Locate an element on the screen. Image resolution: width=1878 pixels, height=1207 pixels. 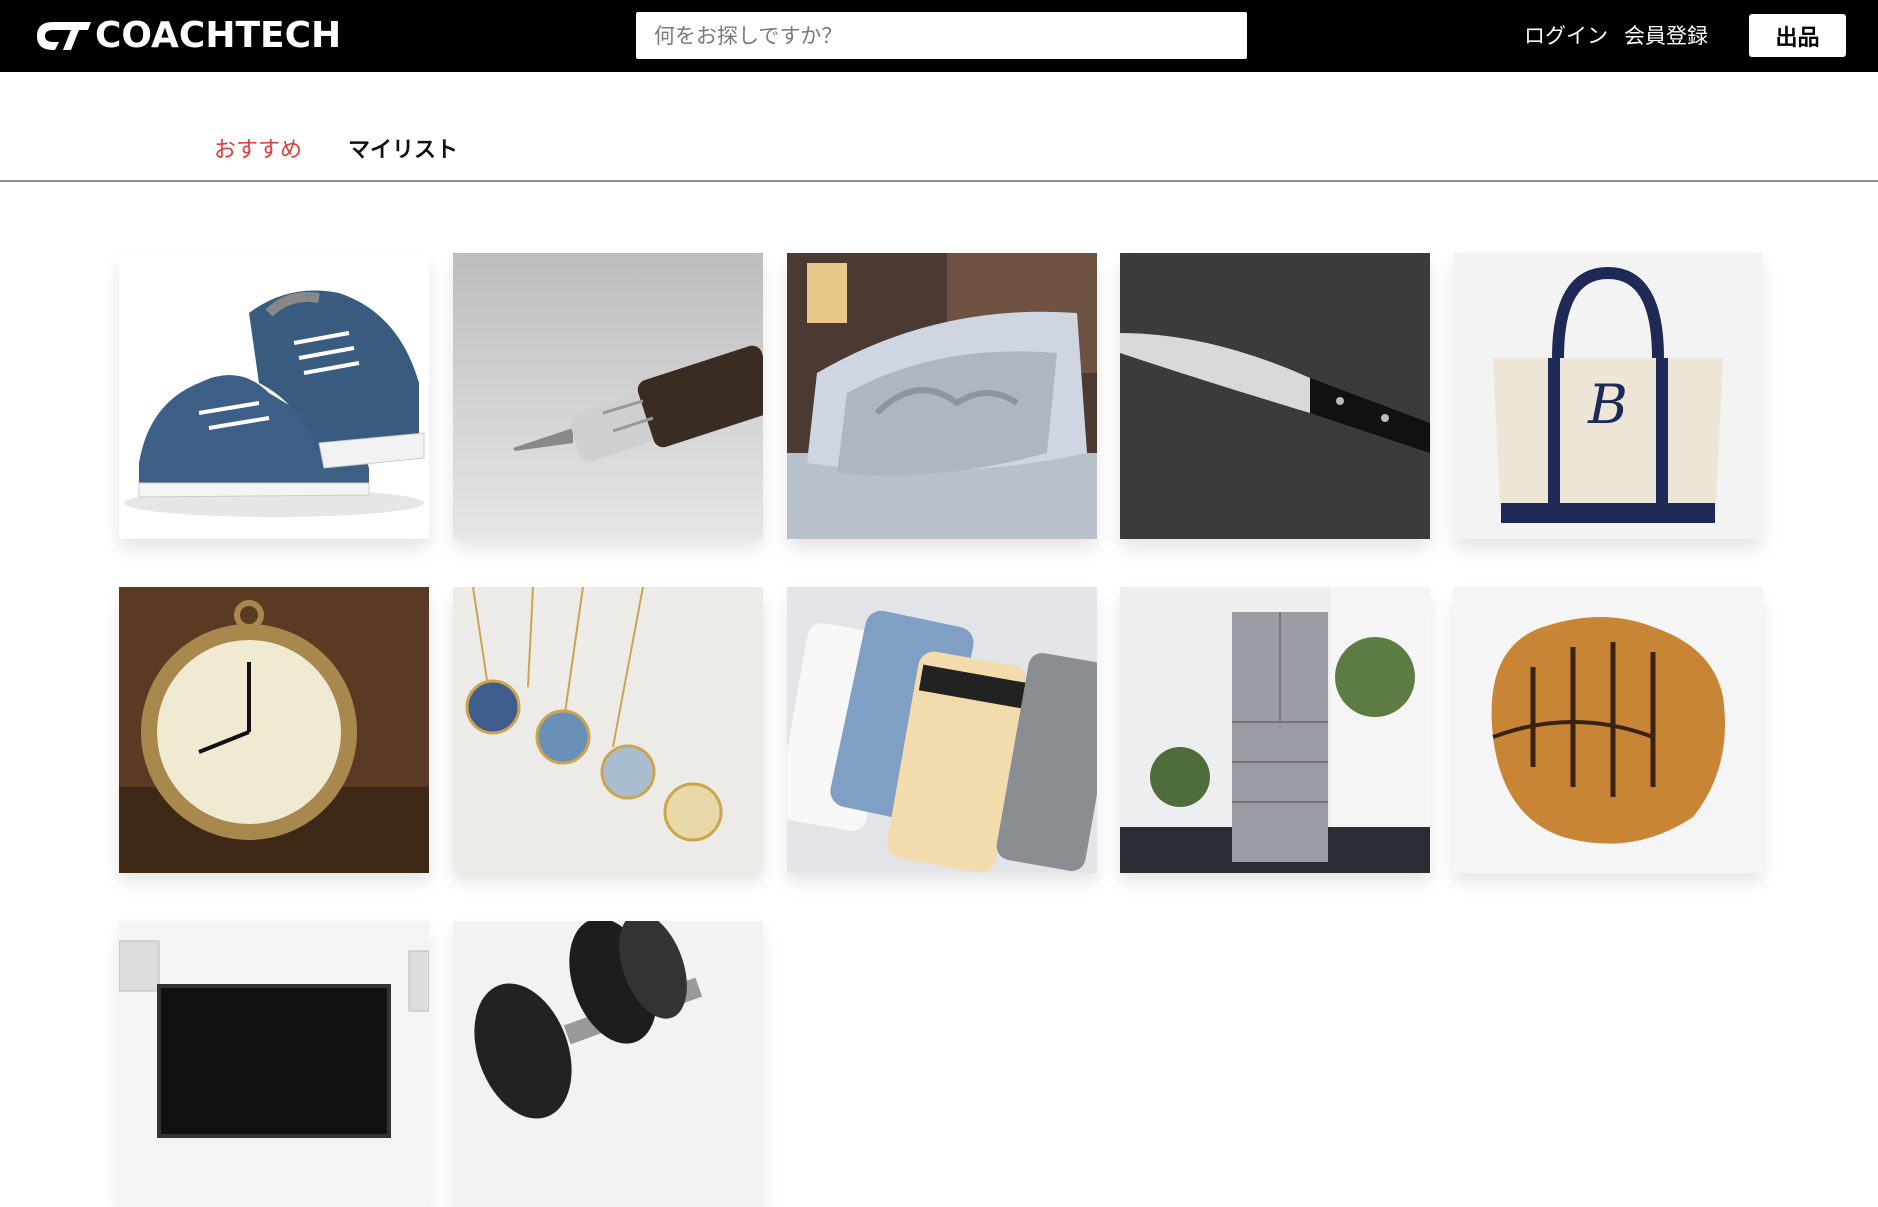
login-link: ログイン is located at coordinates (1566, 36).